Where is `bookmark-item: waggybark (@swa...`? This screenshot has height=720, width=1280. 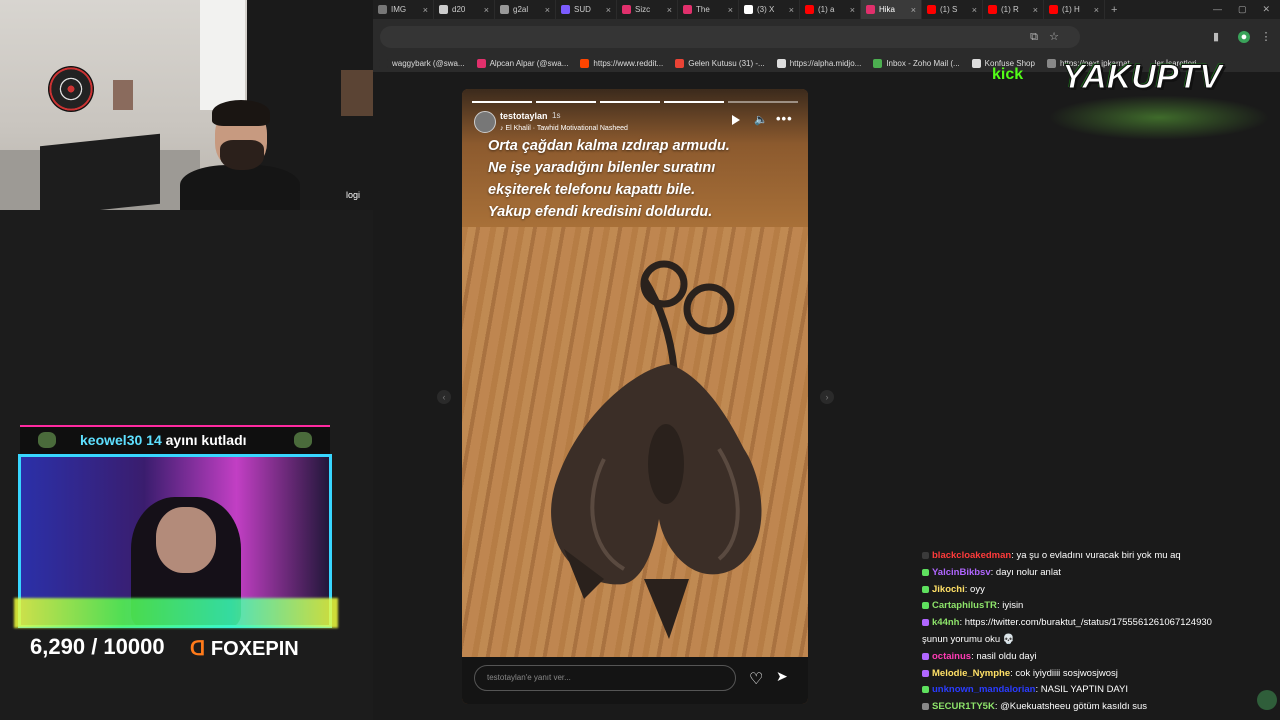
bookmark-item: waggybark (@swa... is located at coordinates (422, 63).